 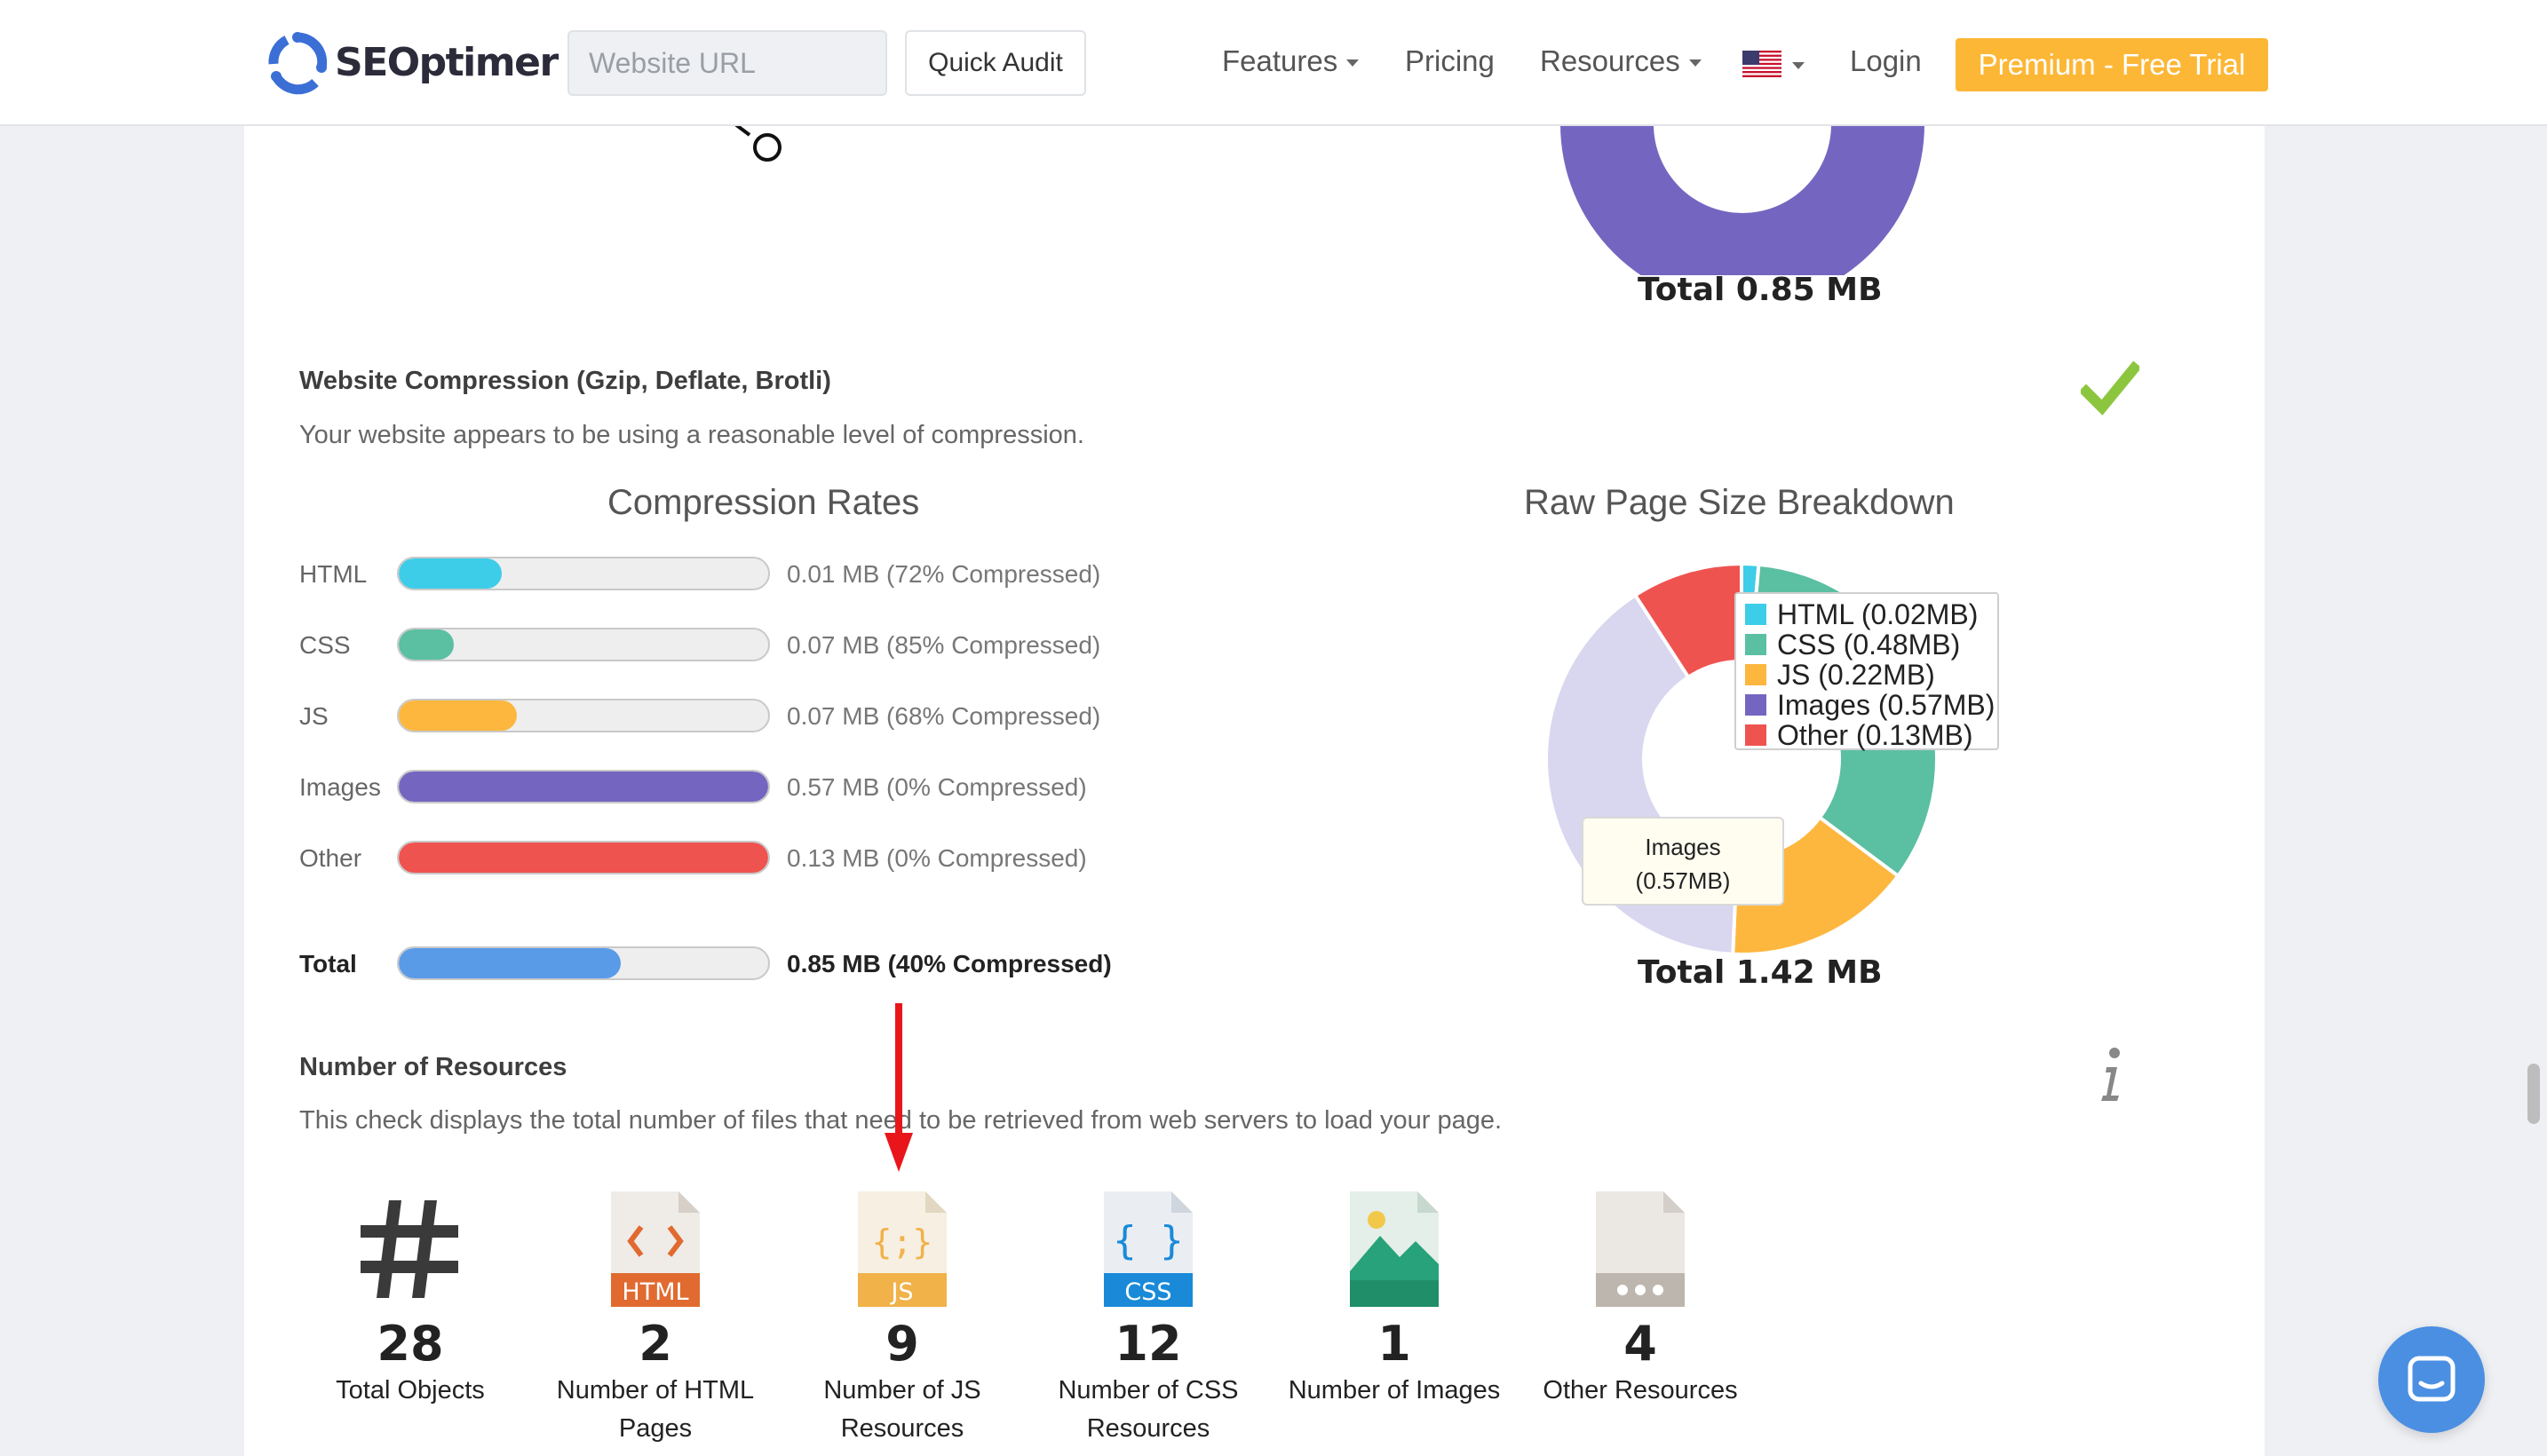 I want to click on resource-count: 4, so click(x=1640, y=1344).